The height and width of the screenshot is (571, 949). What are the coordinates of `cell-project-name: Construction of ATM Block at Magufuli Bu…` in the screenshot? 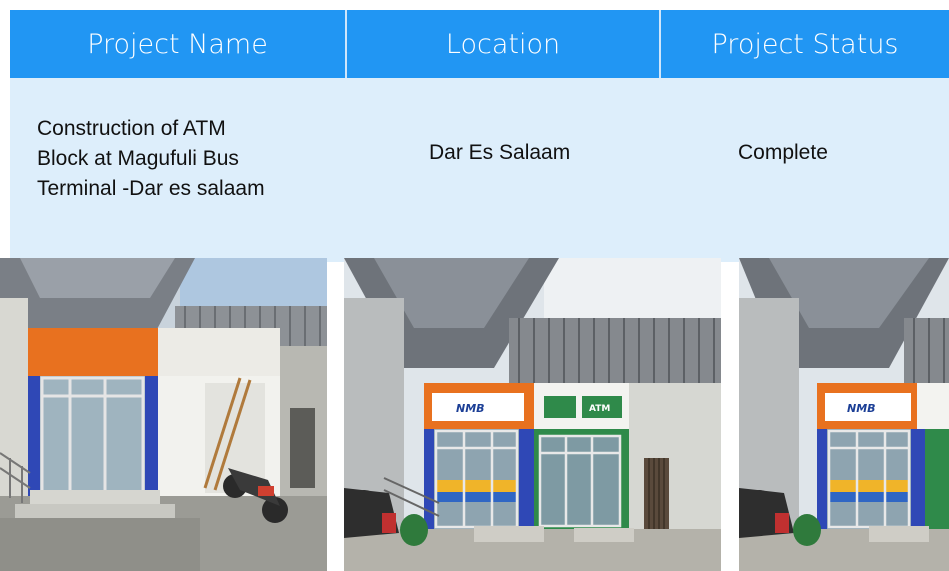 It's located at (187, 159).